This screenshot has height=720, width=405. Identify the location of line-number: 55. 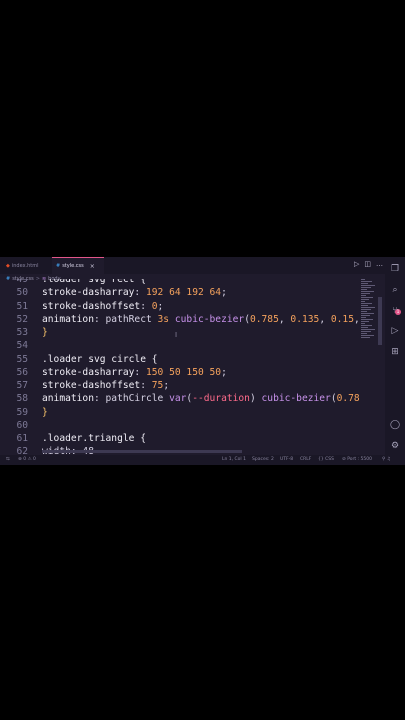
(22, 359).